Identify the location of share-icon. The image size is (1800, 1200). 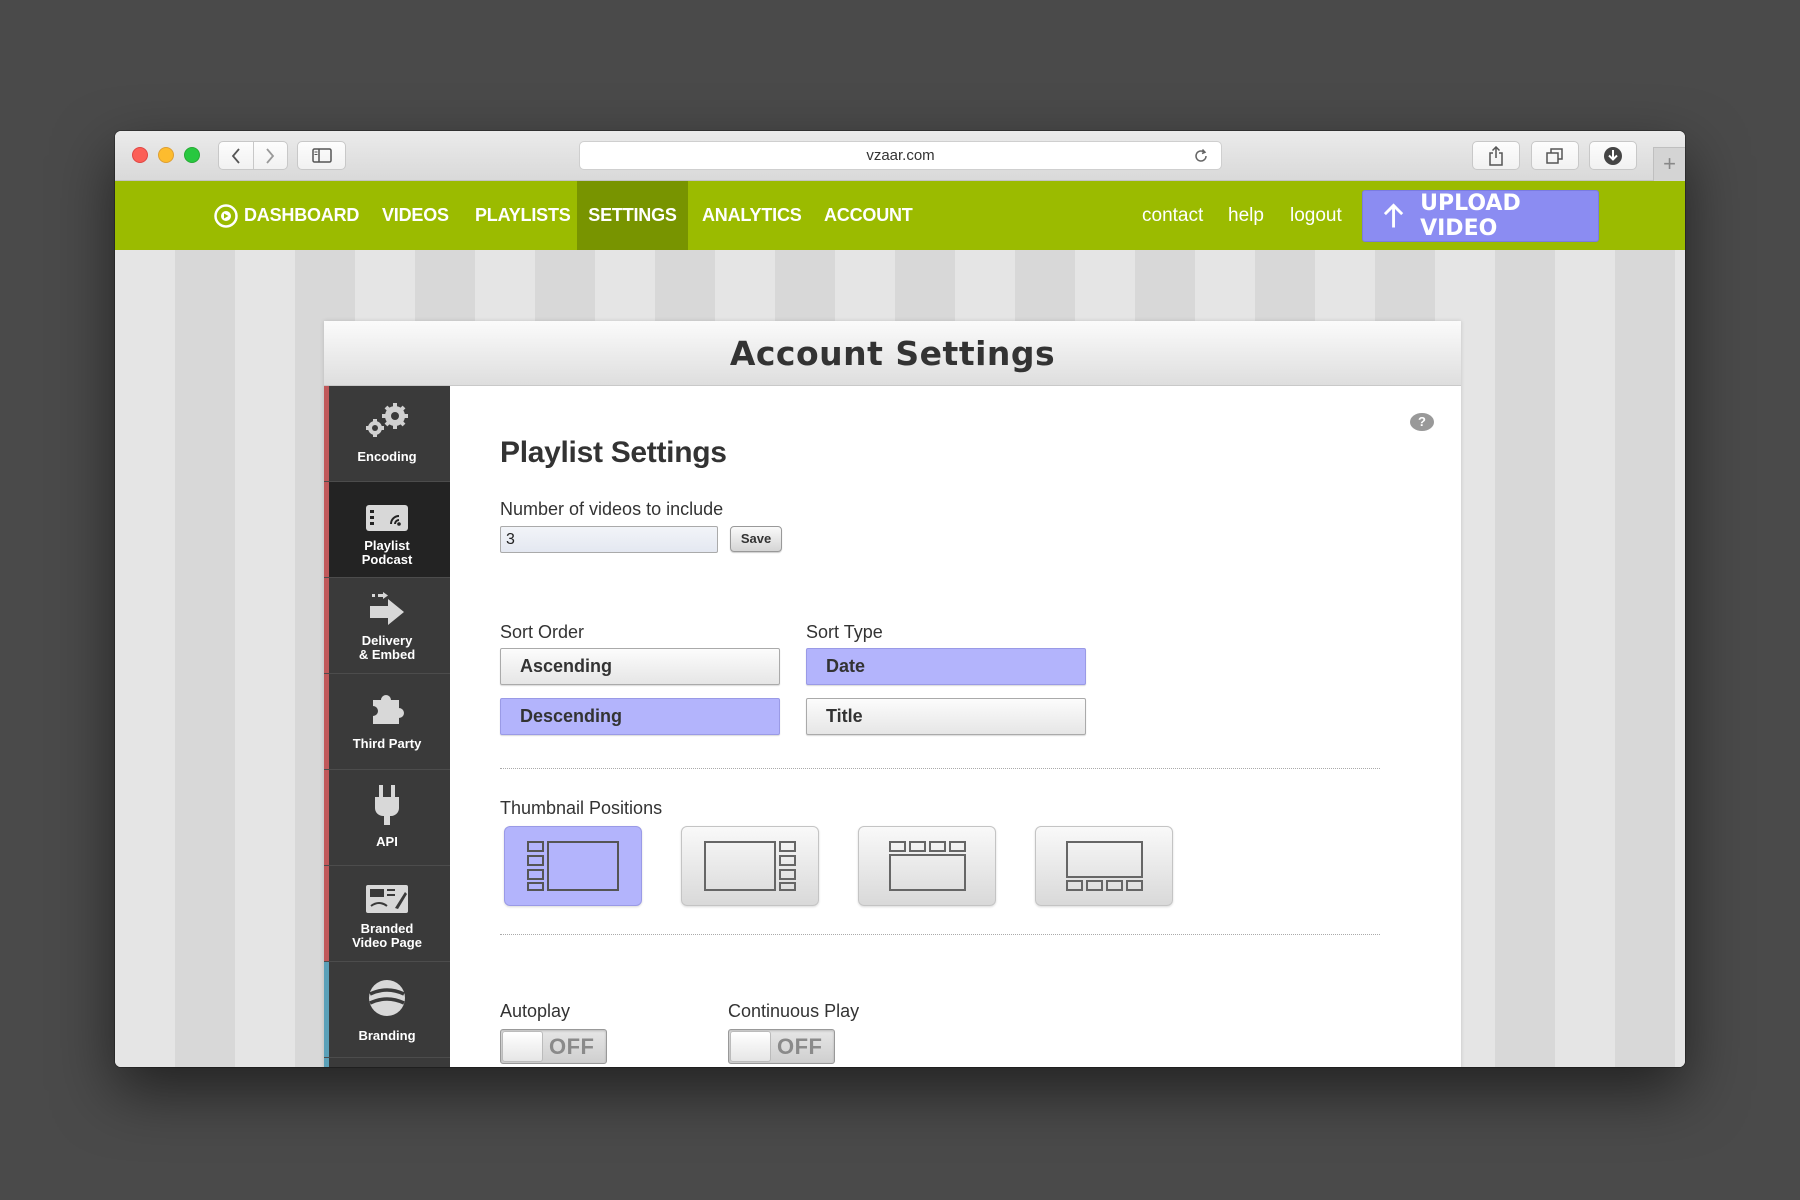
(1496, 155).